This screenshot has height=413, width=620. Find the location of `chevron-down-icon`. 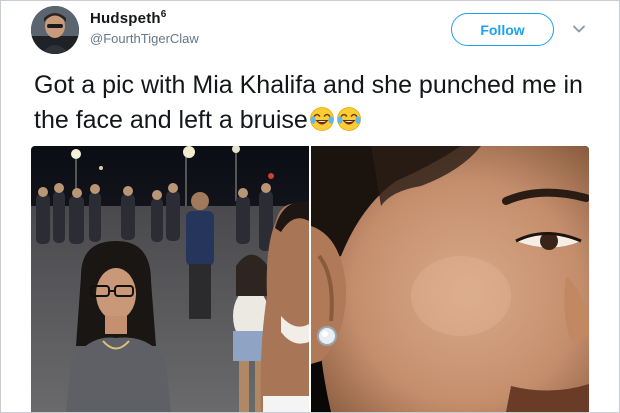

chevron-down-icon is located at coordinates (579, 29).